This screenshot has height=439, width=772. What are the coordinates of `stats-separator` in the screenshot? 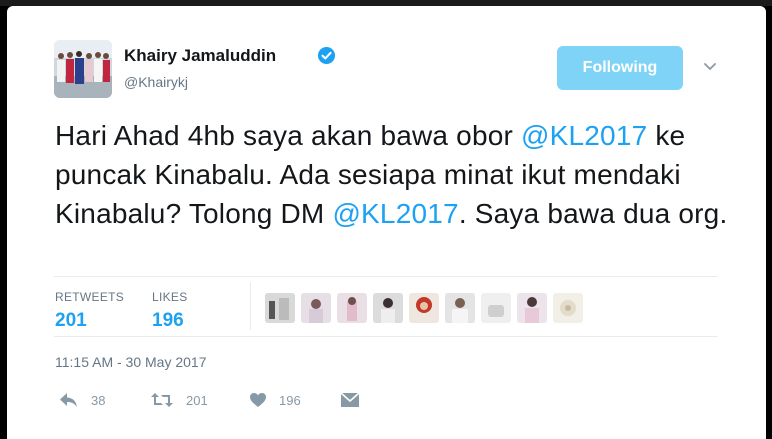 It's located at (250, 306).